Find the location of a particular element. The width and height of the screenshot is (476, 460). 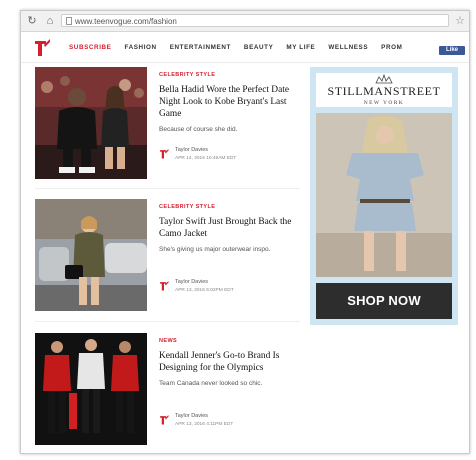

teen-vogue-logo is located at coordinates (42, 48).